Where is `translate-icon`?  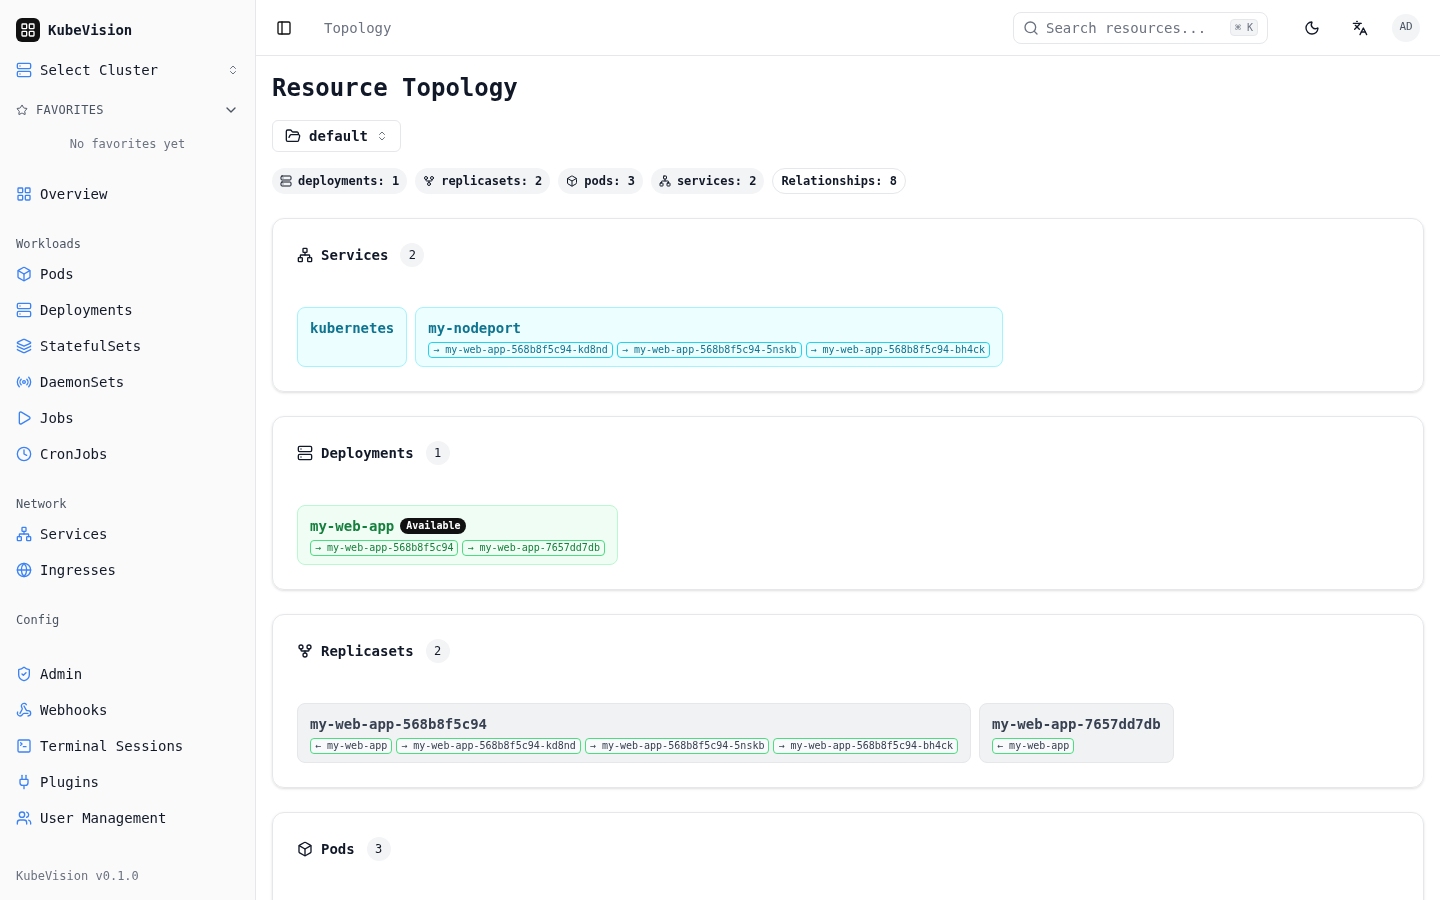 translate-icon is located at coordinates (1360, 27).